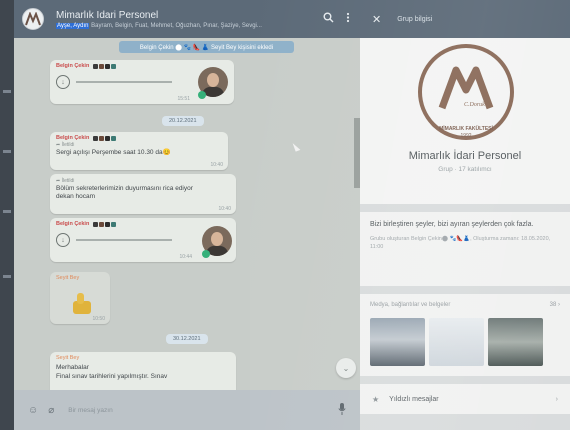 The width and height of the screenshot is (570, 430). Describe the element at coordinates (187, 339) in the screenshot. I see `date-separator: 30.12.2021` at that location.